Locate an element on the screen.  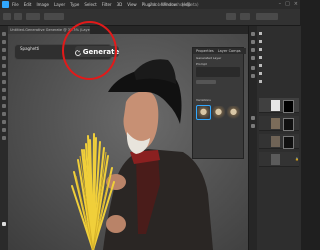
libraries-panel-icon is located at coordinates (253, 76).